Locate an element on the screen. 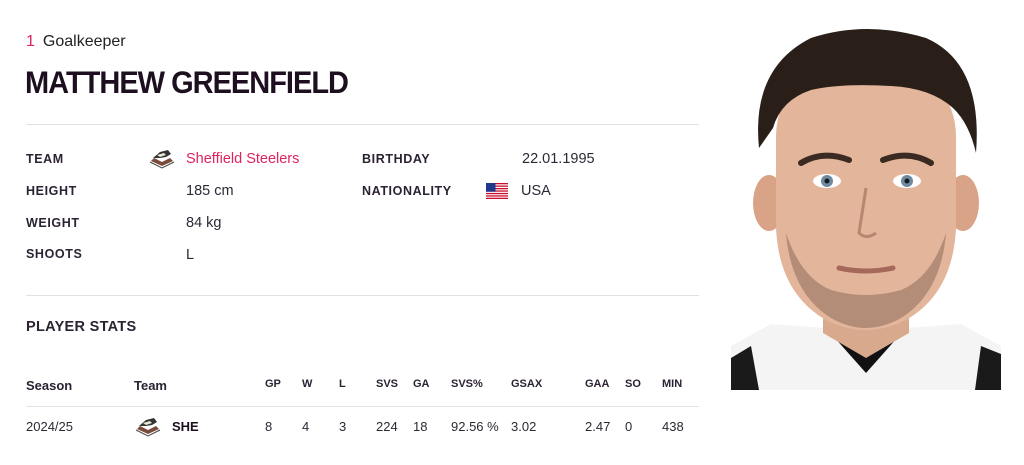 Image resolution: width=1024 pixels, height=465 pixels. col-w: W is located at coordinates (307, 384).